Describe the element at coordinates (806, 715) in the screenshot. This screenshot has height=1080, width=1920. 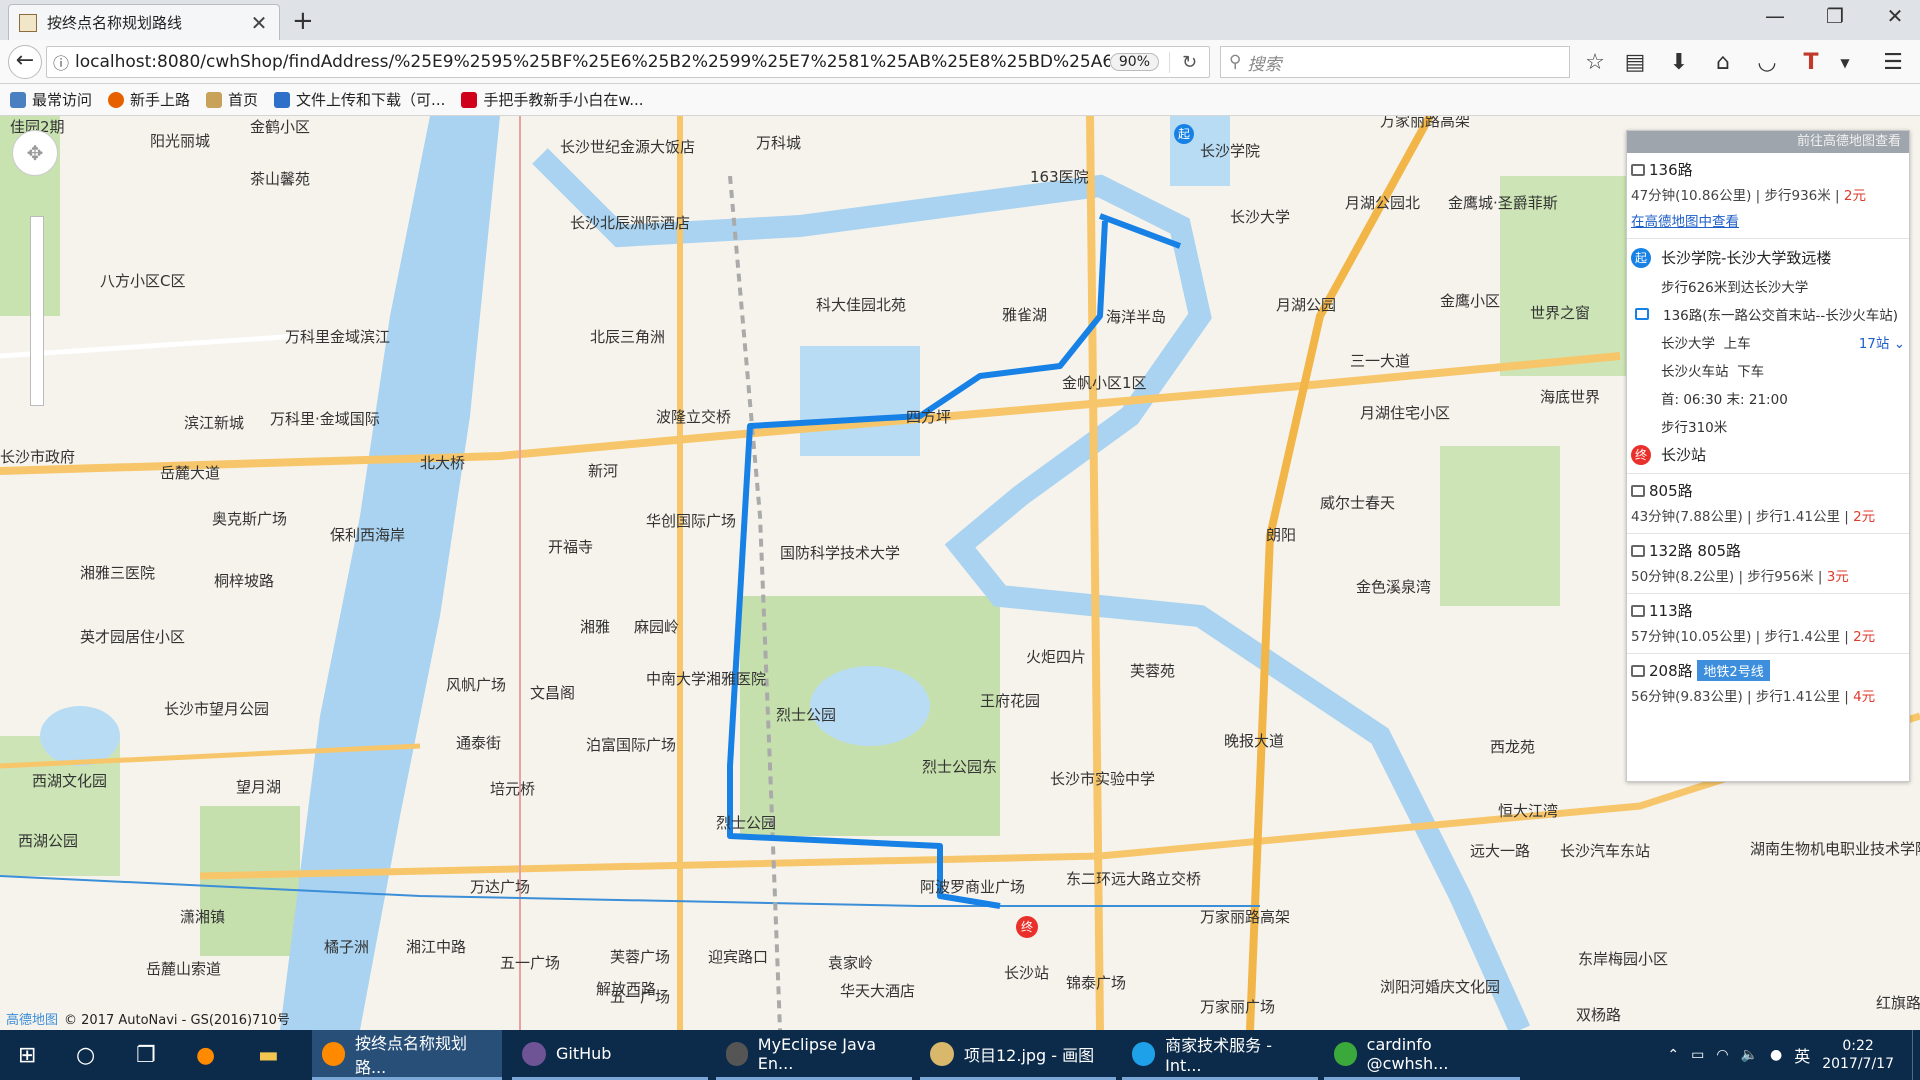
I see `map-label: 烈士公园` at that location.